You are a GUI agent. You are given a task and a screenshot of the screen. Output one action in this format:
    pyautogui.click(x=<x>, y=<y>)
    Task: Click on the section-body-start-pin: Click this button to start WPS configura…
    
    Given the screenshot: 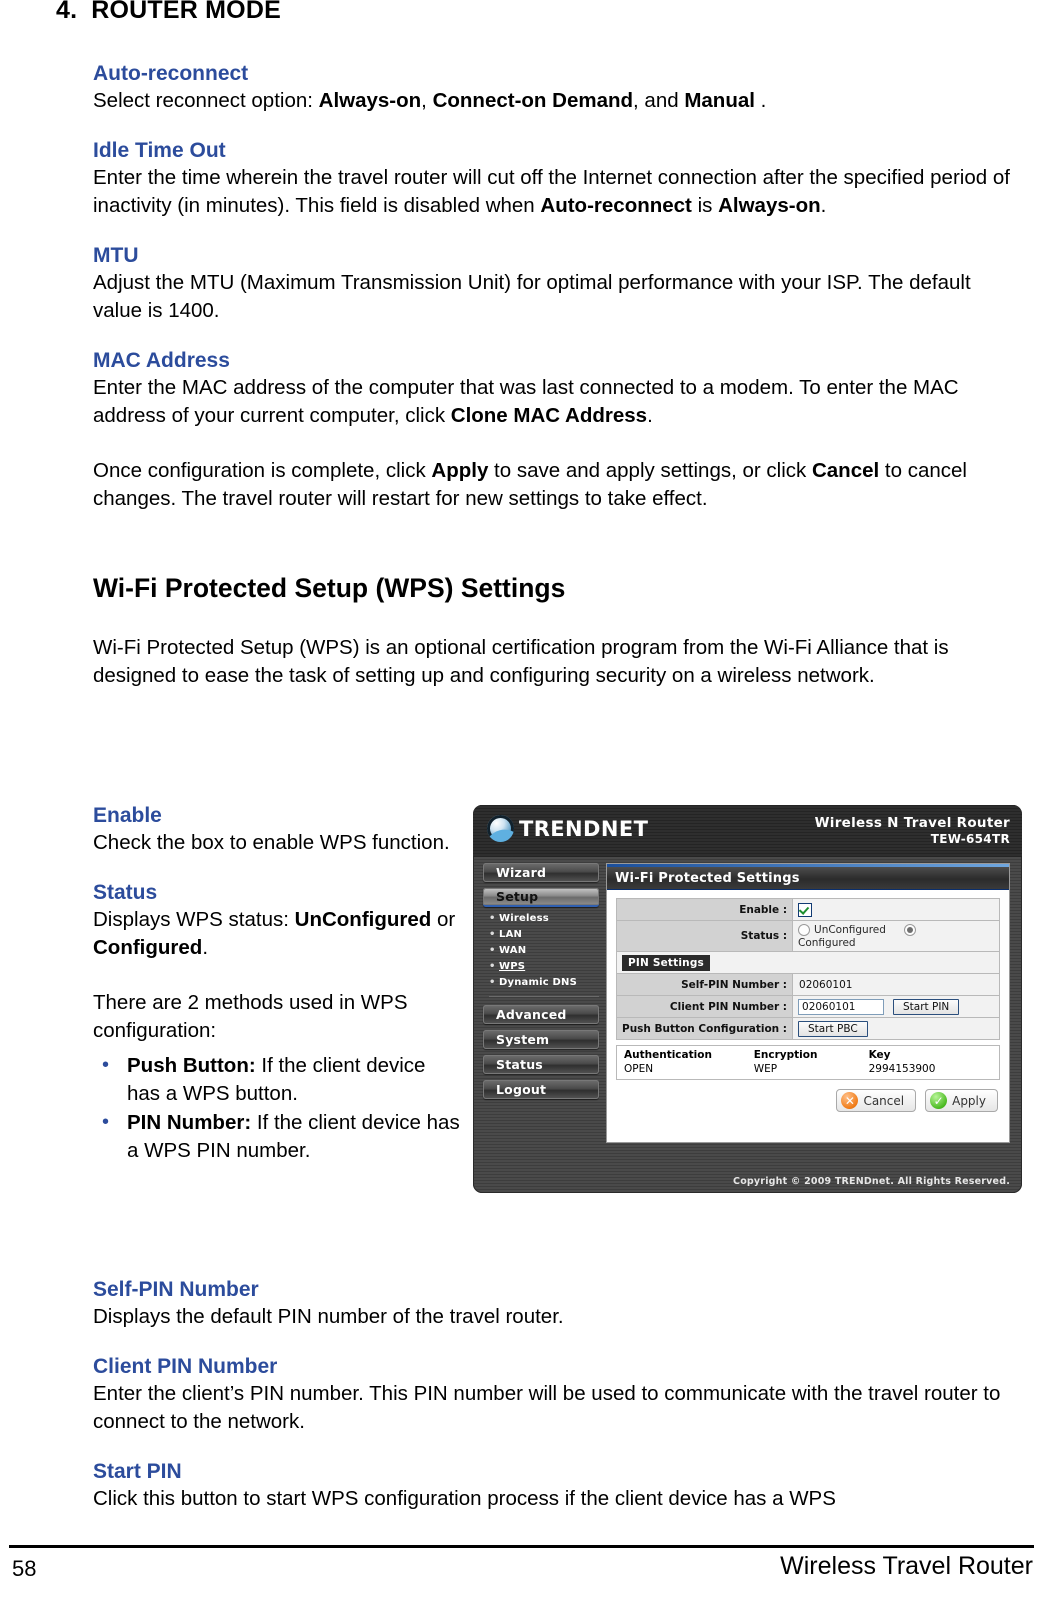 What is the action you would take?
    pyautogui.click(x=464, y=1498)
    